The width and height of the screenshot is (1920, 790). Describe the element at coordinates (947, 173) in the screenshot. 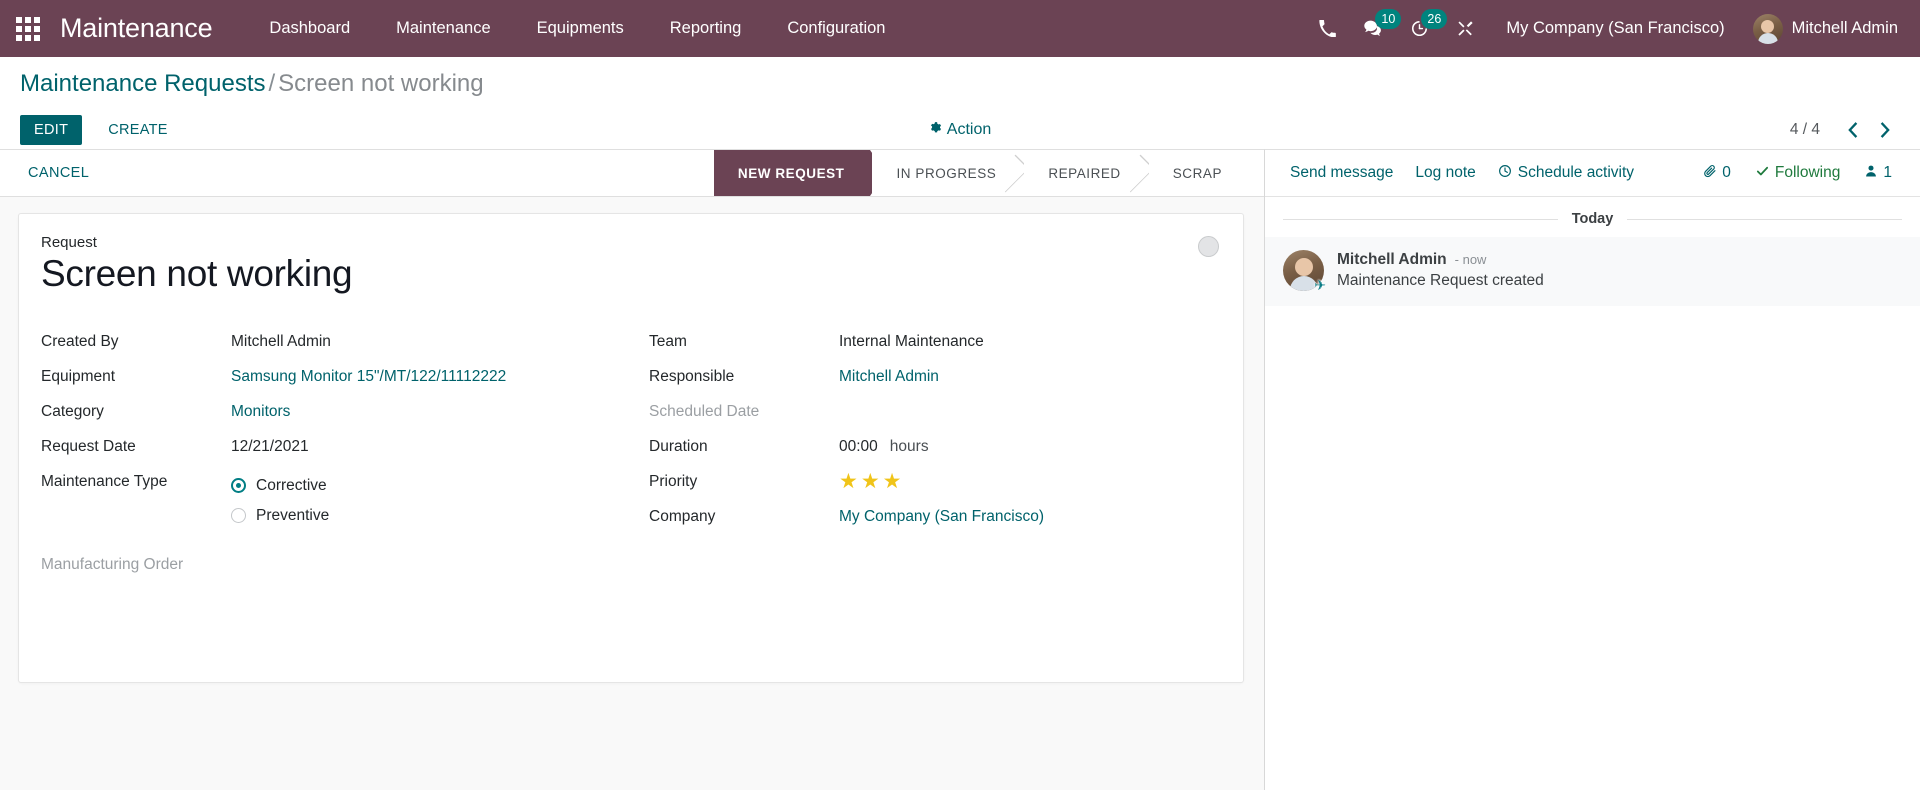

I see `stage-in-progress: IN PROGRESS` at that location.